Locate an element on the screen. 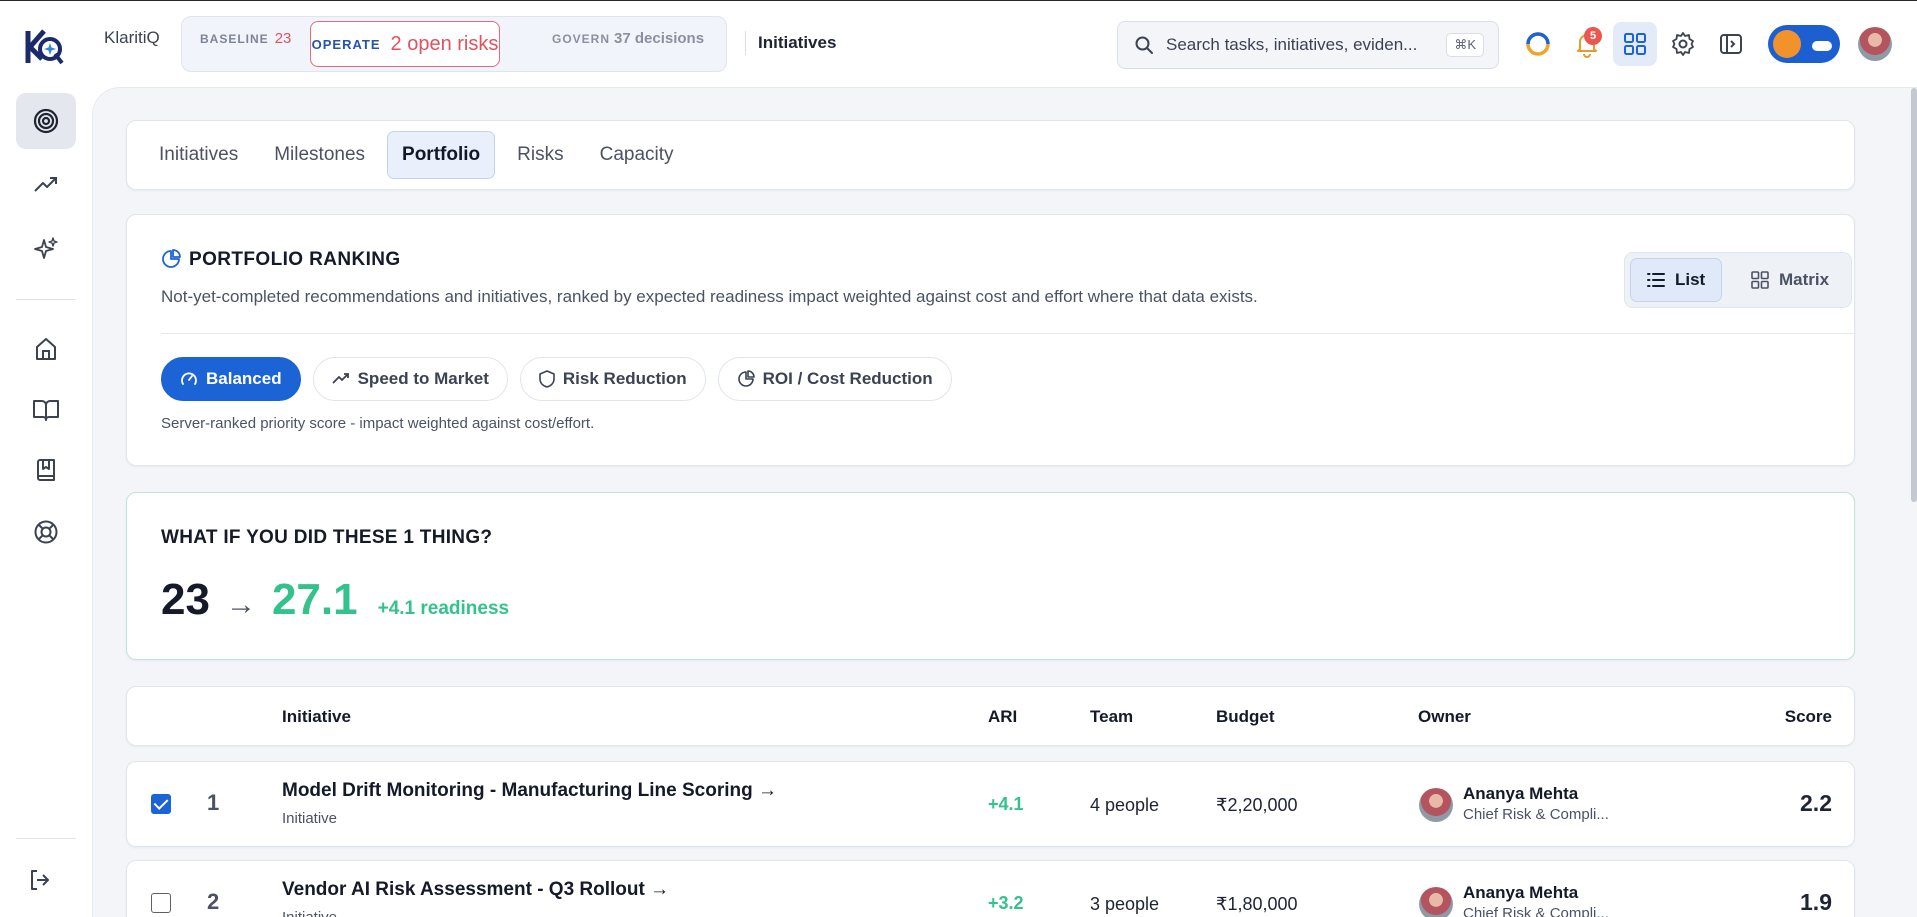  sidebar-item-support is located at coordinates (46, 532).